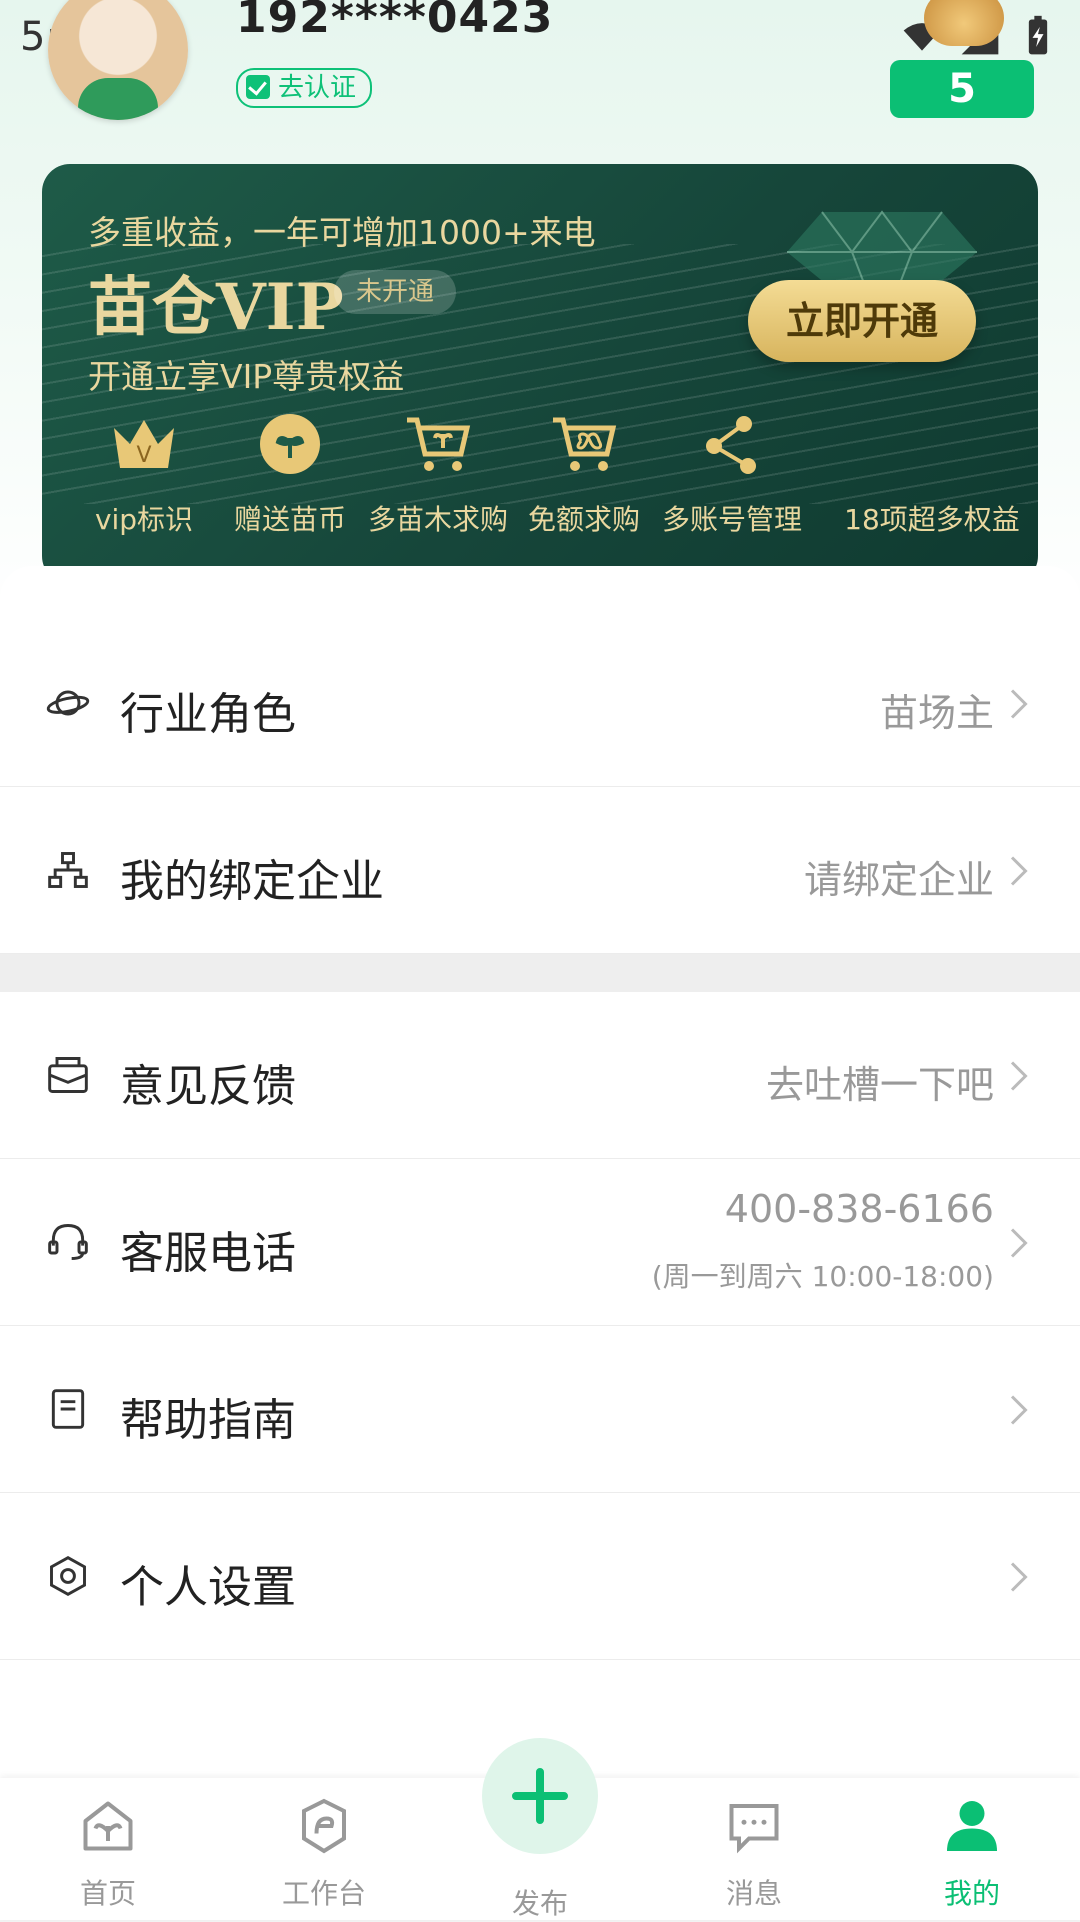 The height and width of the screenshot is (1922, 1080). What do you see at coordinates (583, 519) in the screenshot?
I see `benefit-label: 免额求购` at bounding box center [583, 519].